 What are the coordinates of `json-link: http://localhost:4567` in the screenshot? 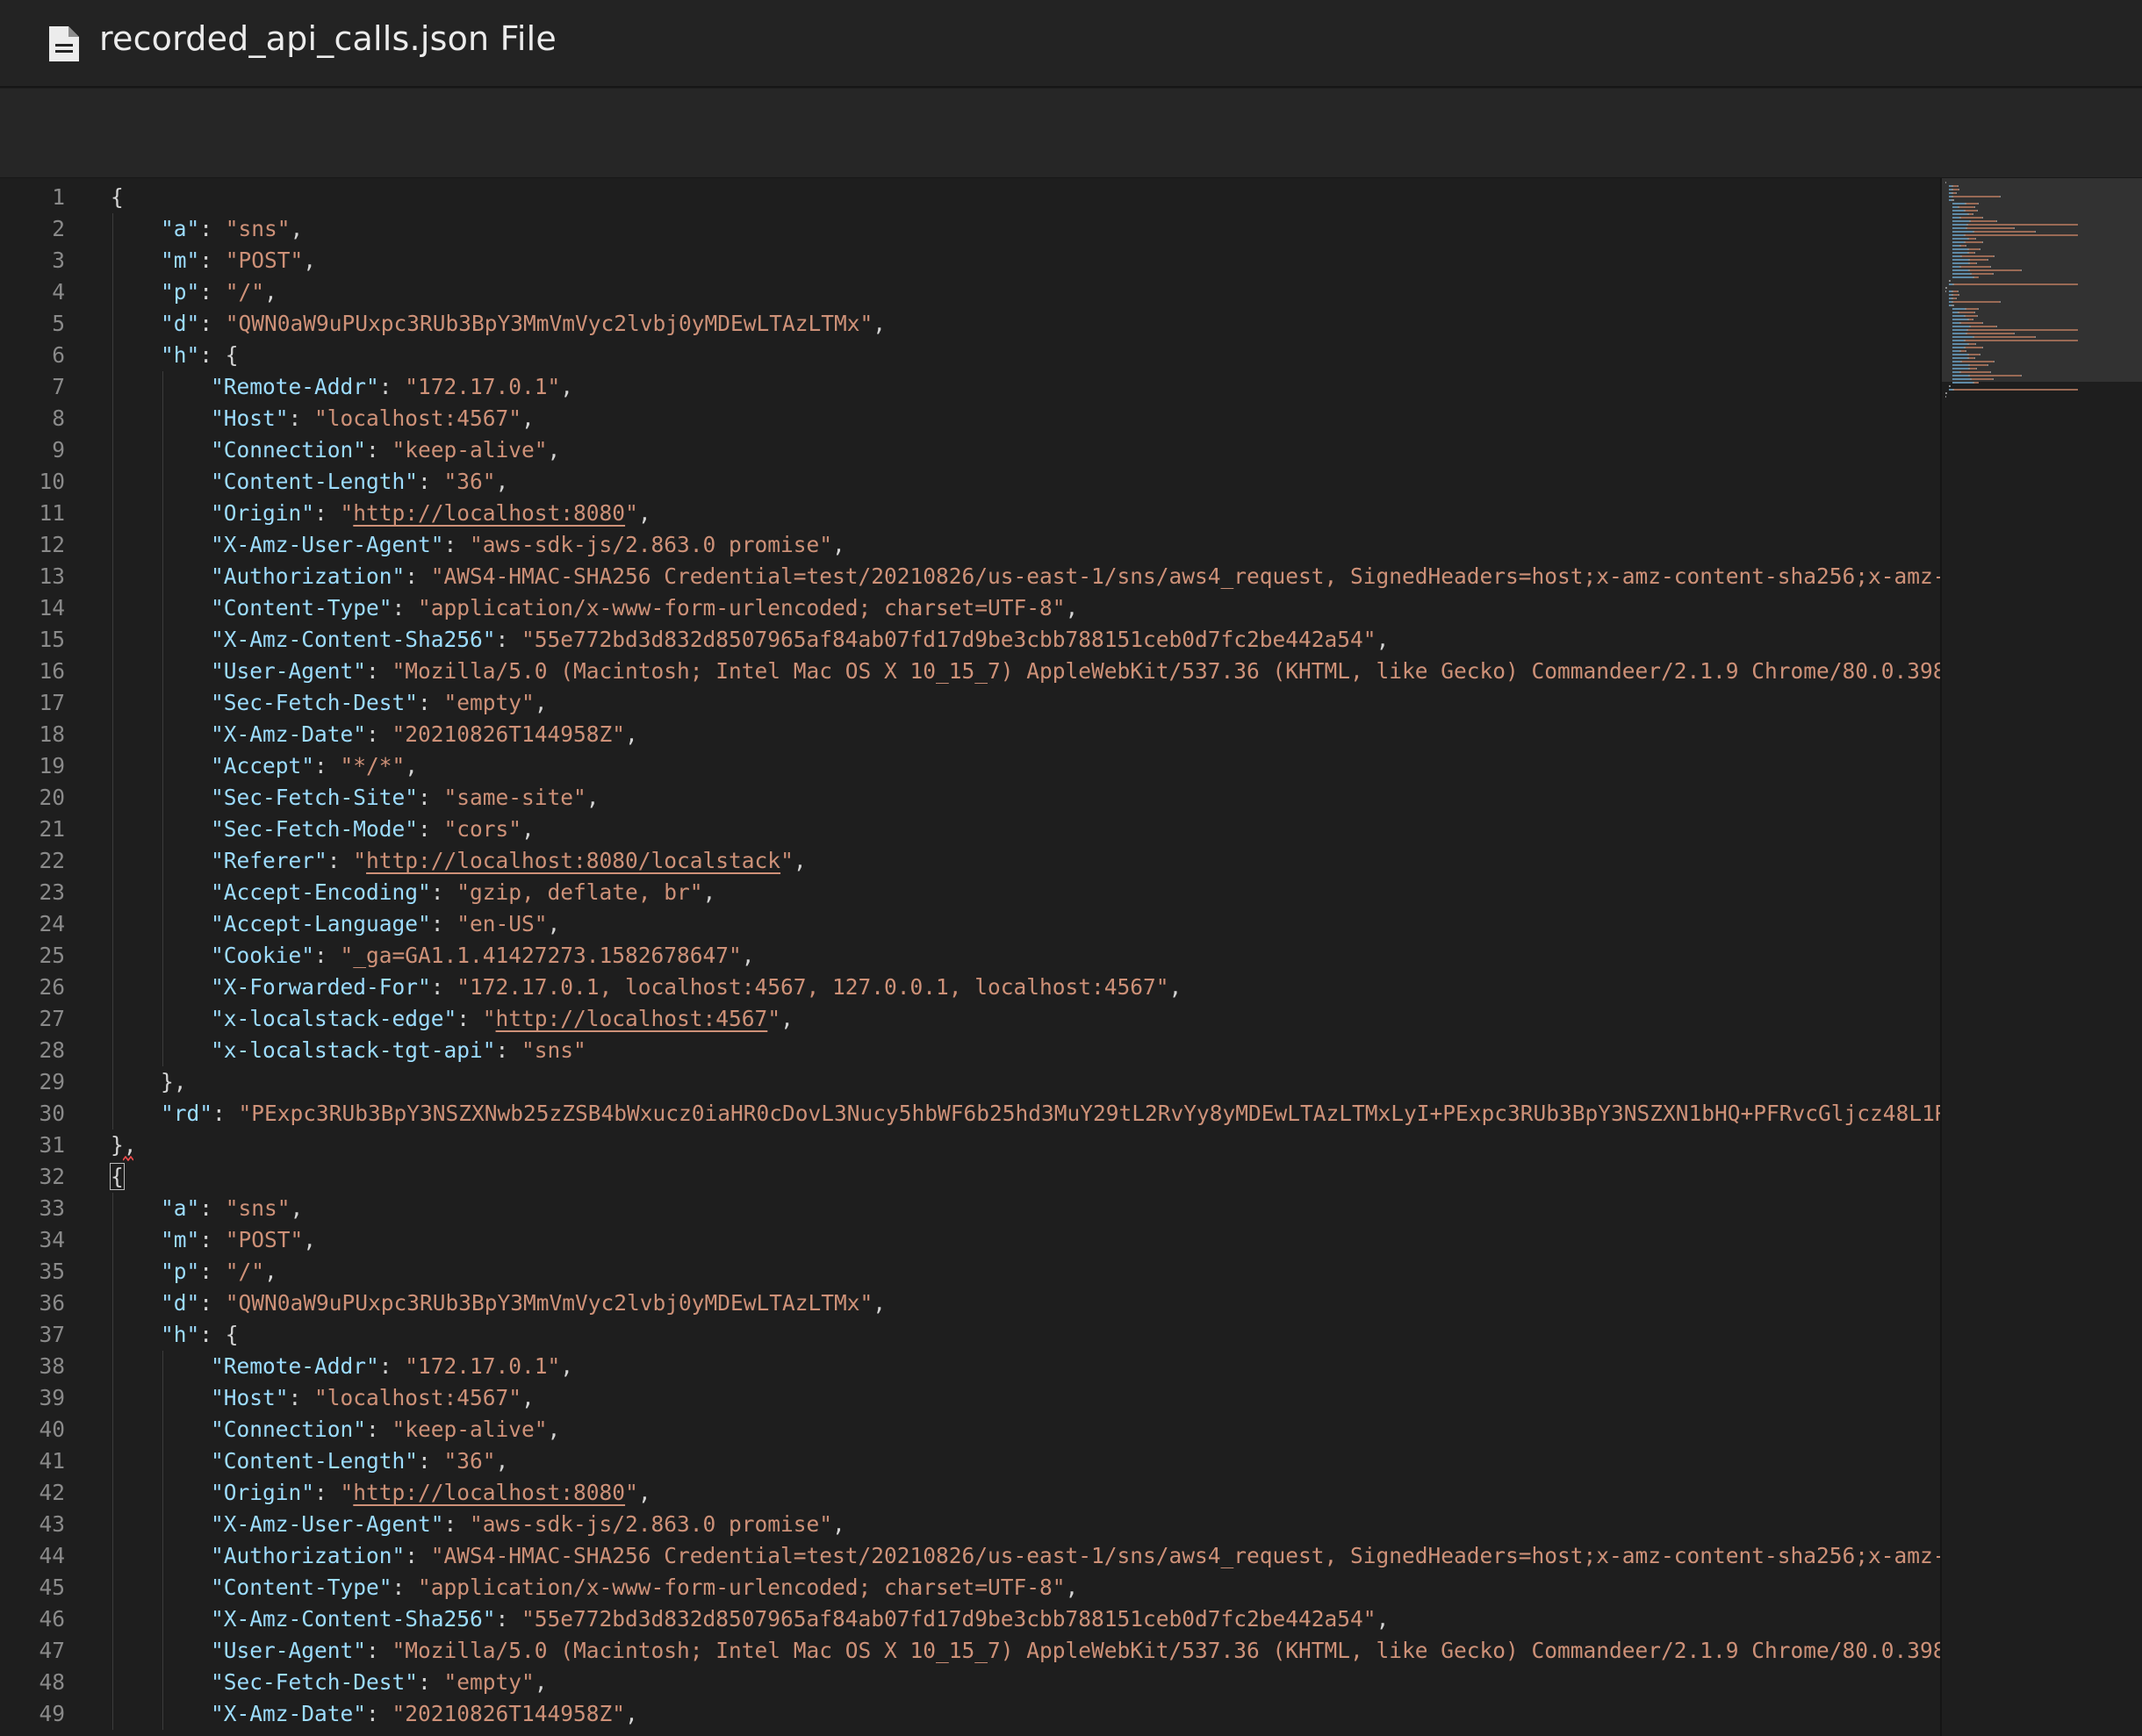 It's located at (632, 1019).